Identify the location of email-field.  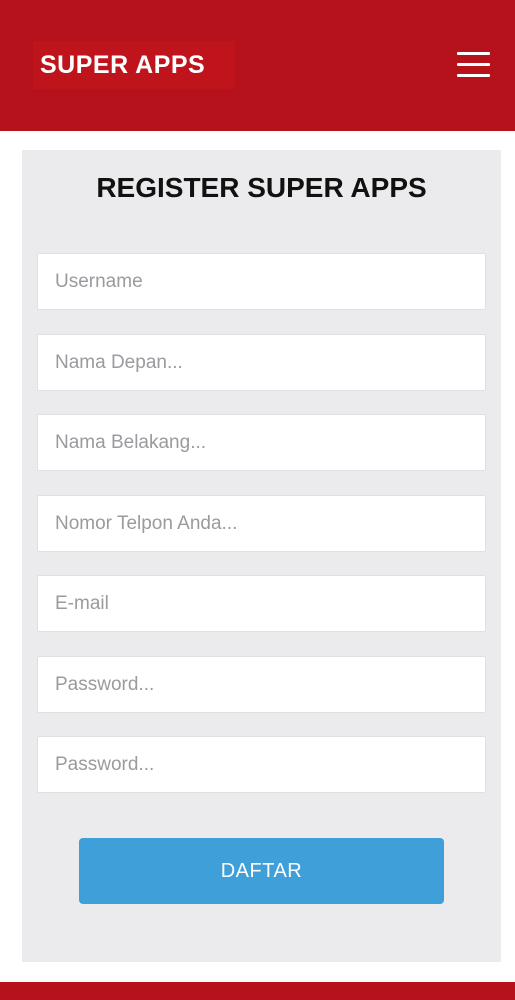
(261, 603).